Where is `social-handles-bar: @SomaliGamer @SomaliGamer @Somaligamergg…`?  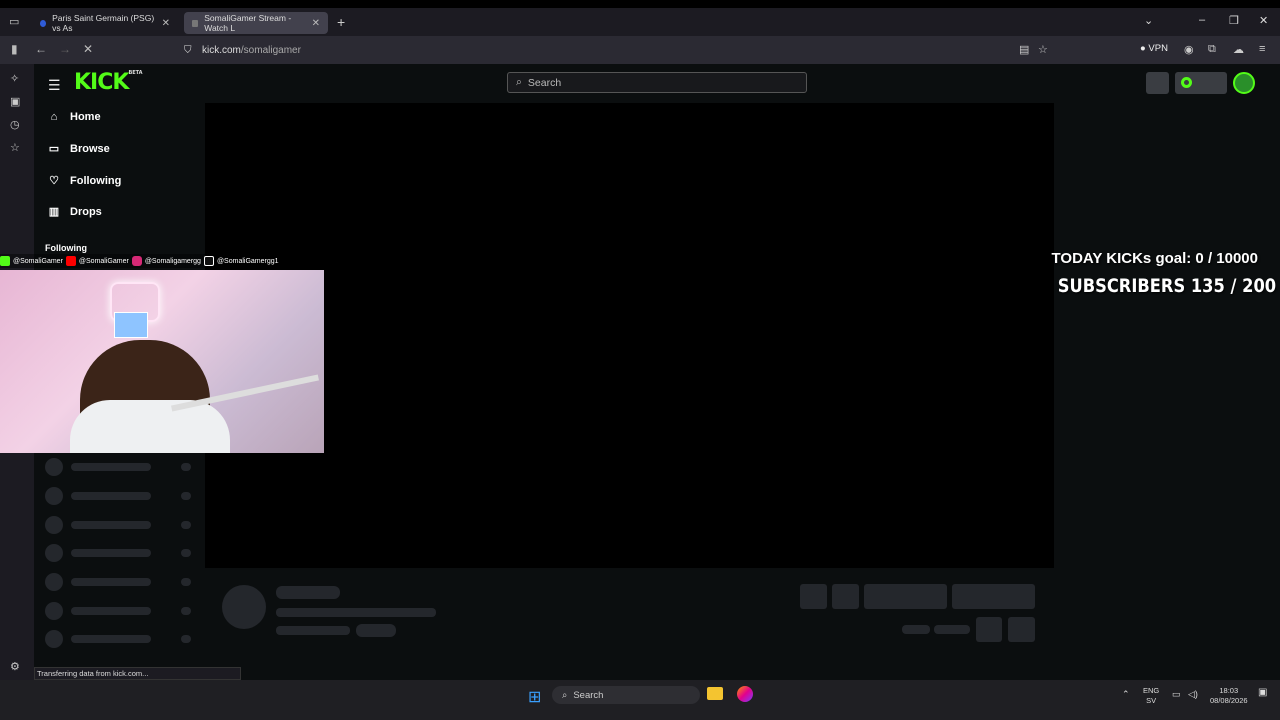 social-handles-bar: @SomaliGamer @SomaliGamer @Somaligamergg… is located at coordinates (155, 261).